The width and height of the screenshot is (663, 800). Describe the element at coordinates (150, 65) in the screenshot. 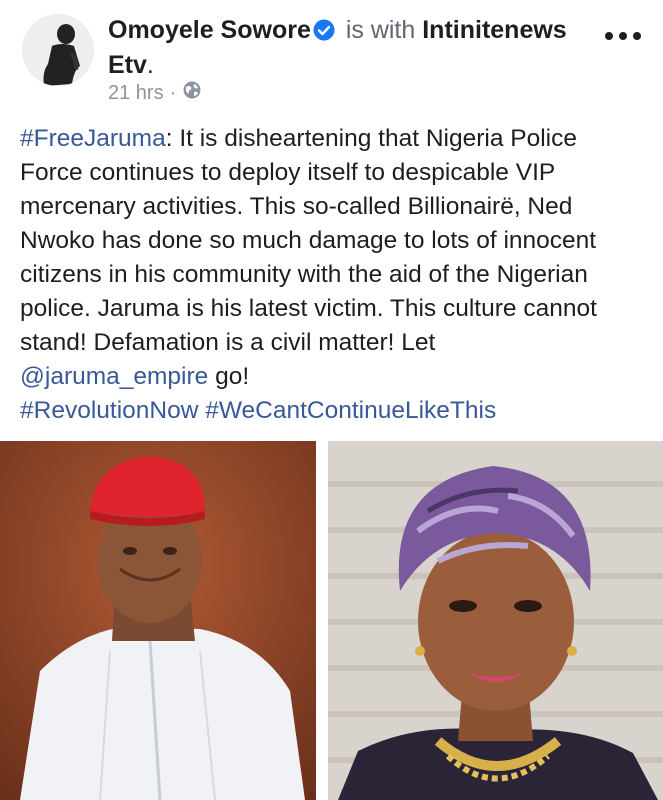

I see `tagged-page-period: .` at that location.